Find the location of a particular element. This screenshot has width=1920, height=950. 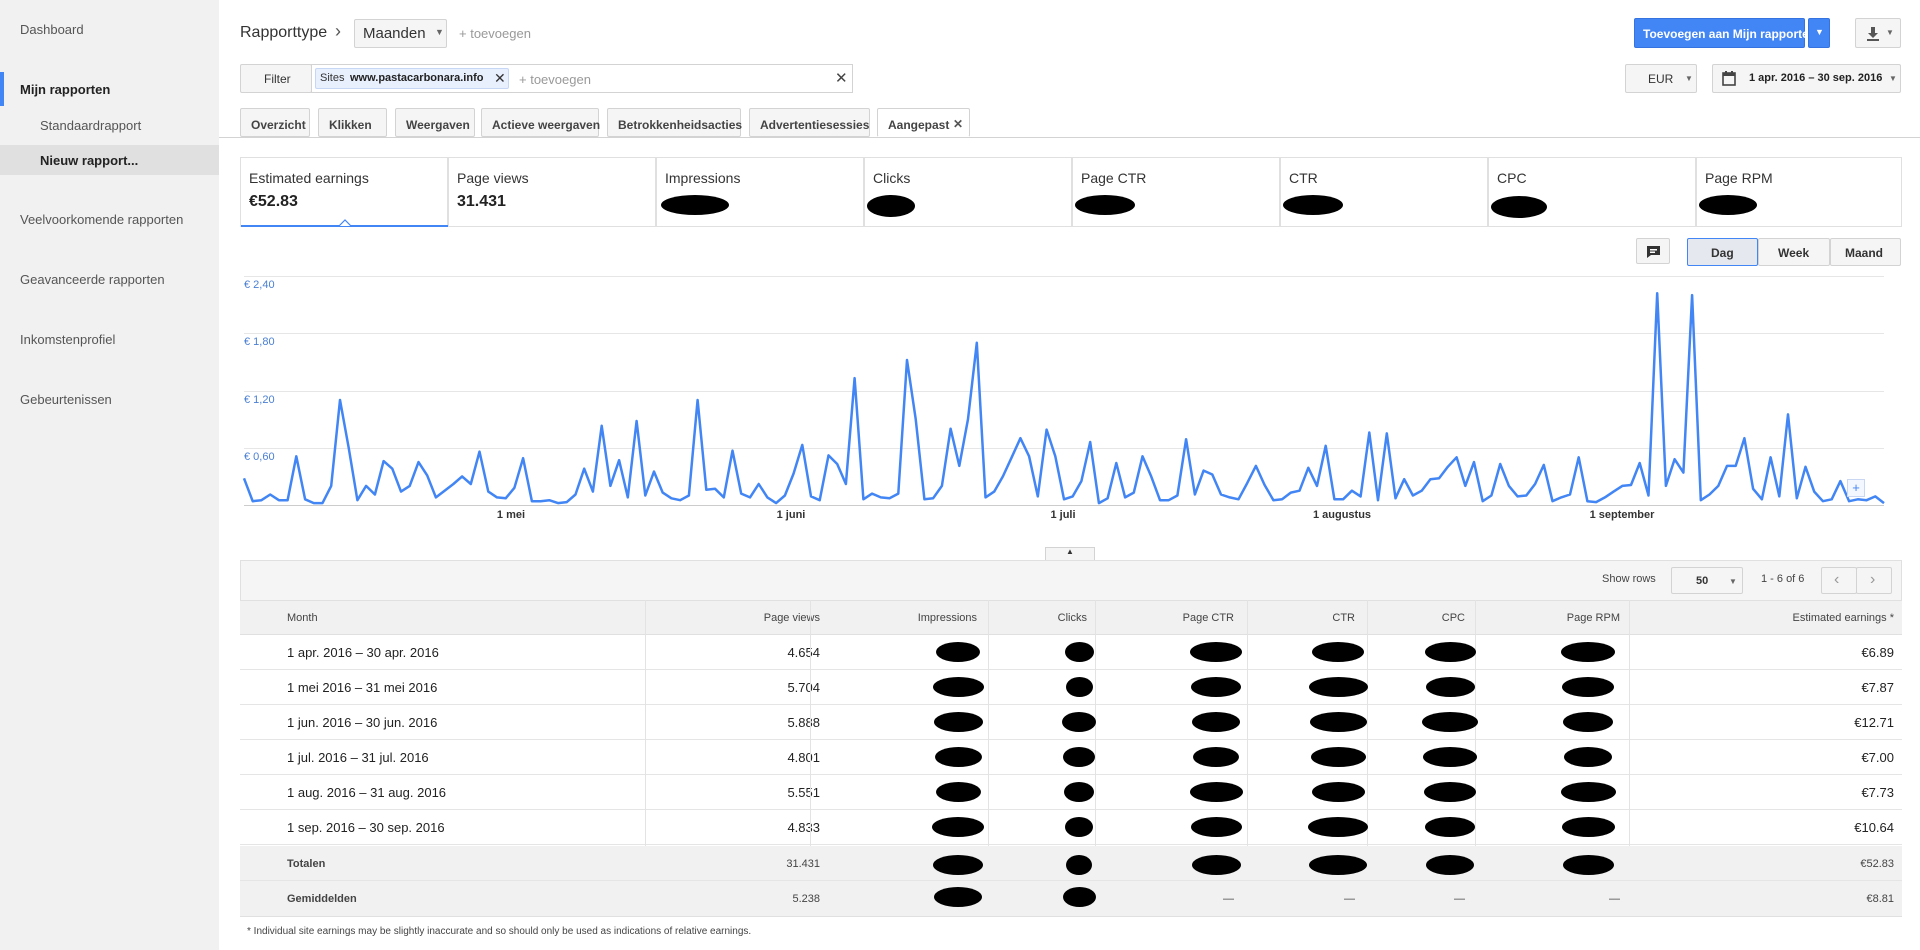

column-header-page-views: Page views is located at coordinates (740, 618).